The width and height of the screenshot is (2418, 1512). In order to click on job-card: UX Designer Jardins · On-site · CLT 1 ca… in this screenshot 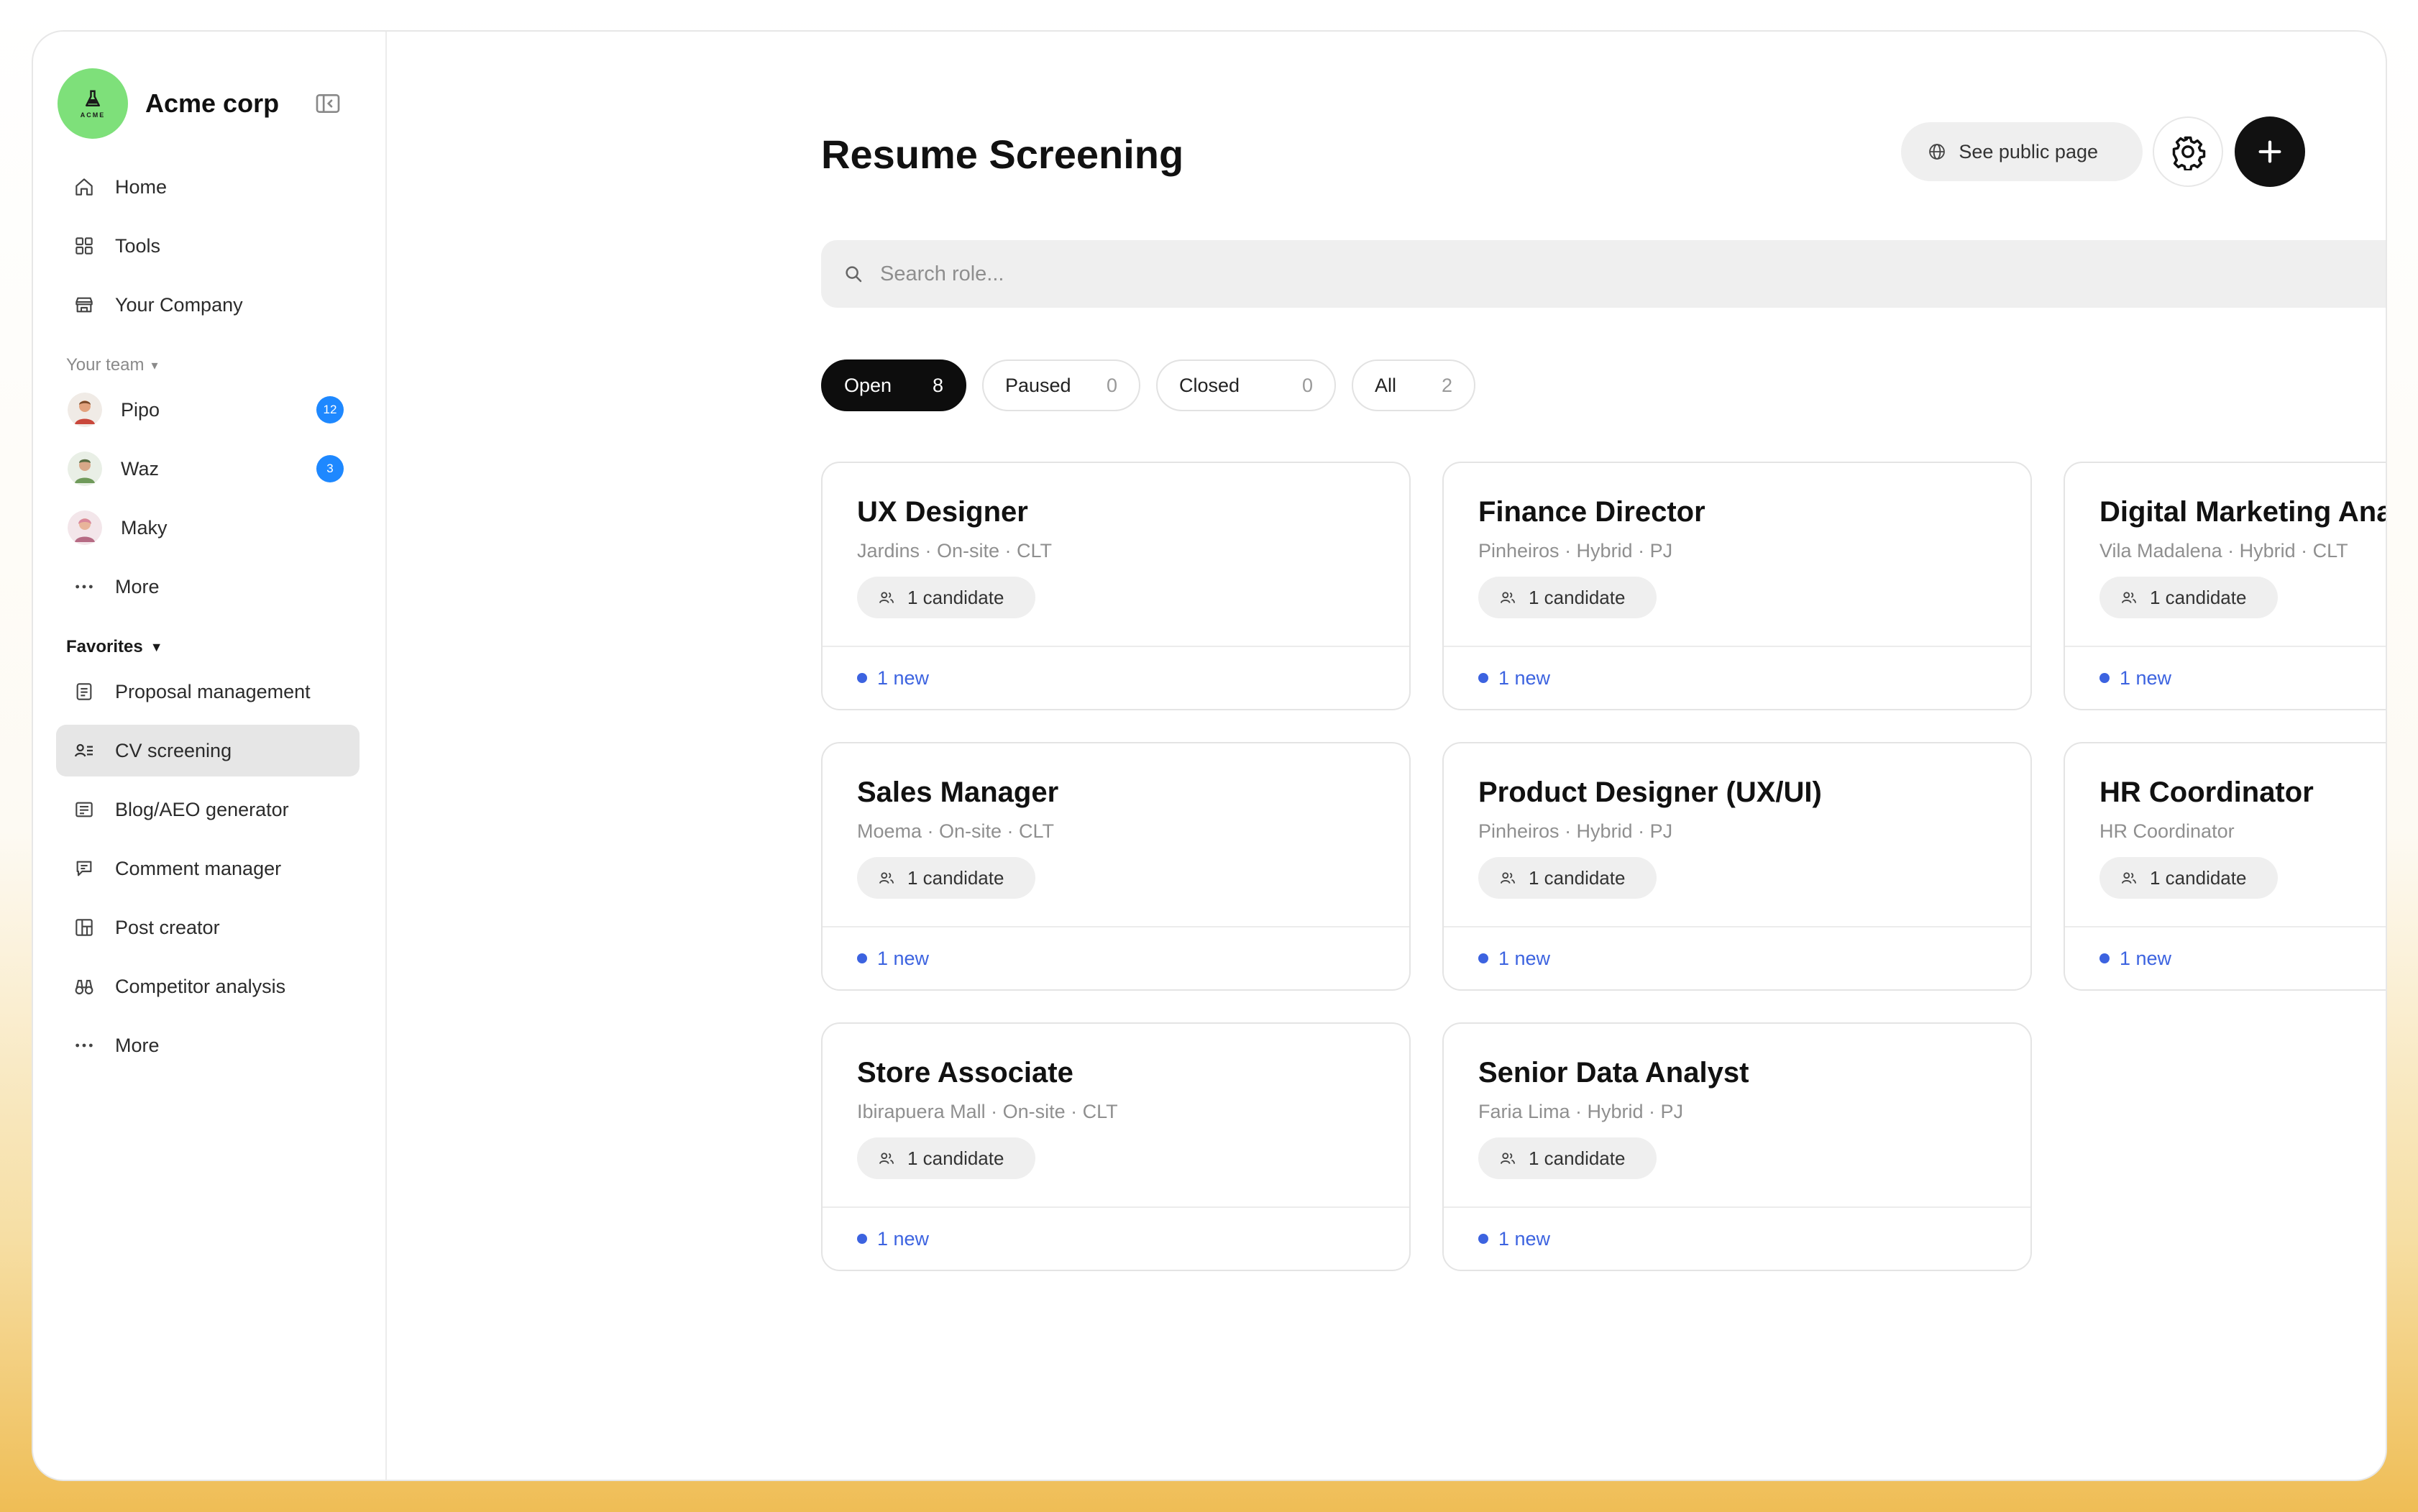, I will do `click(1116, 586)`.